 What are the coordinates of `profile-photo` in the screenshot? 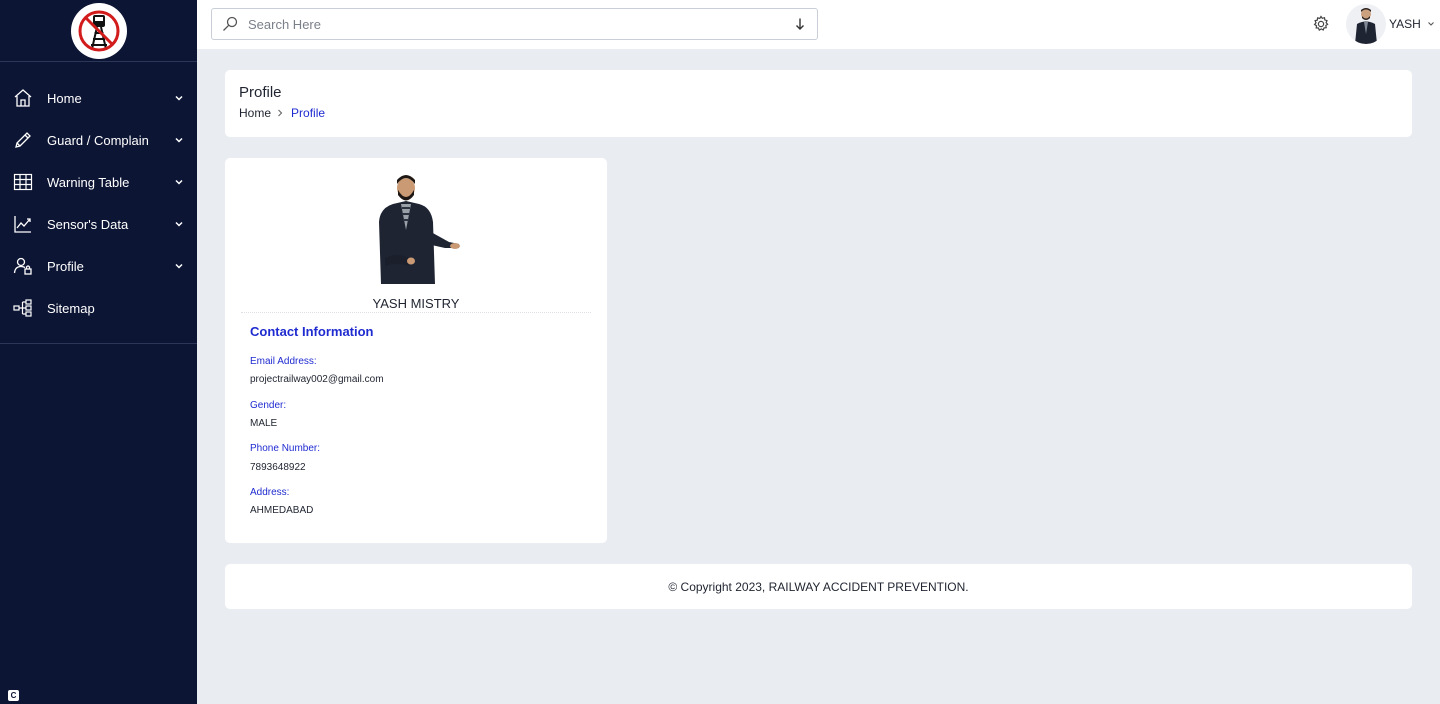 It's located at (418, 230).